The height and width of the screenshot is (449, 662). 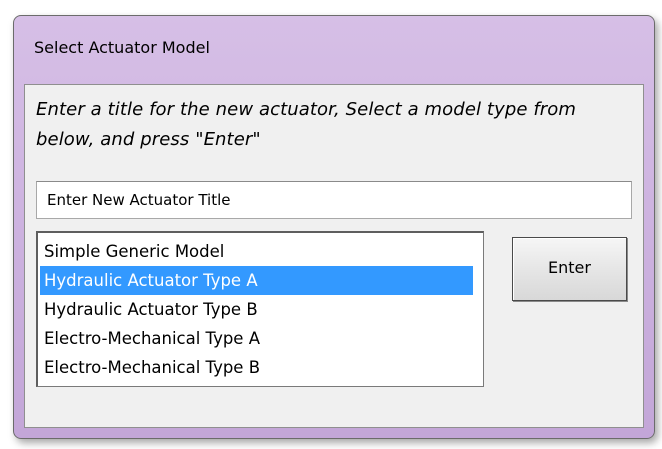 I want to click on list-item: Electro-Mechanical Type B, so click(x=256, y=367).